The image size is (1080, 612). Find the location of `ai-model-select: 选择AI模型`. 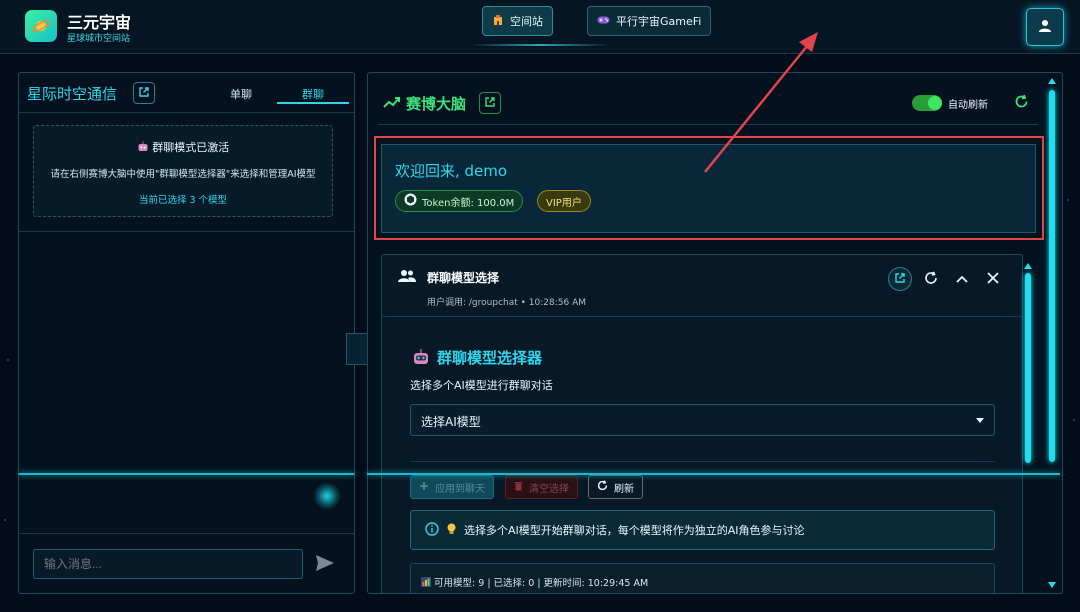

ai-model-select: 选择AI模型 is located at coordinates (702, 420).